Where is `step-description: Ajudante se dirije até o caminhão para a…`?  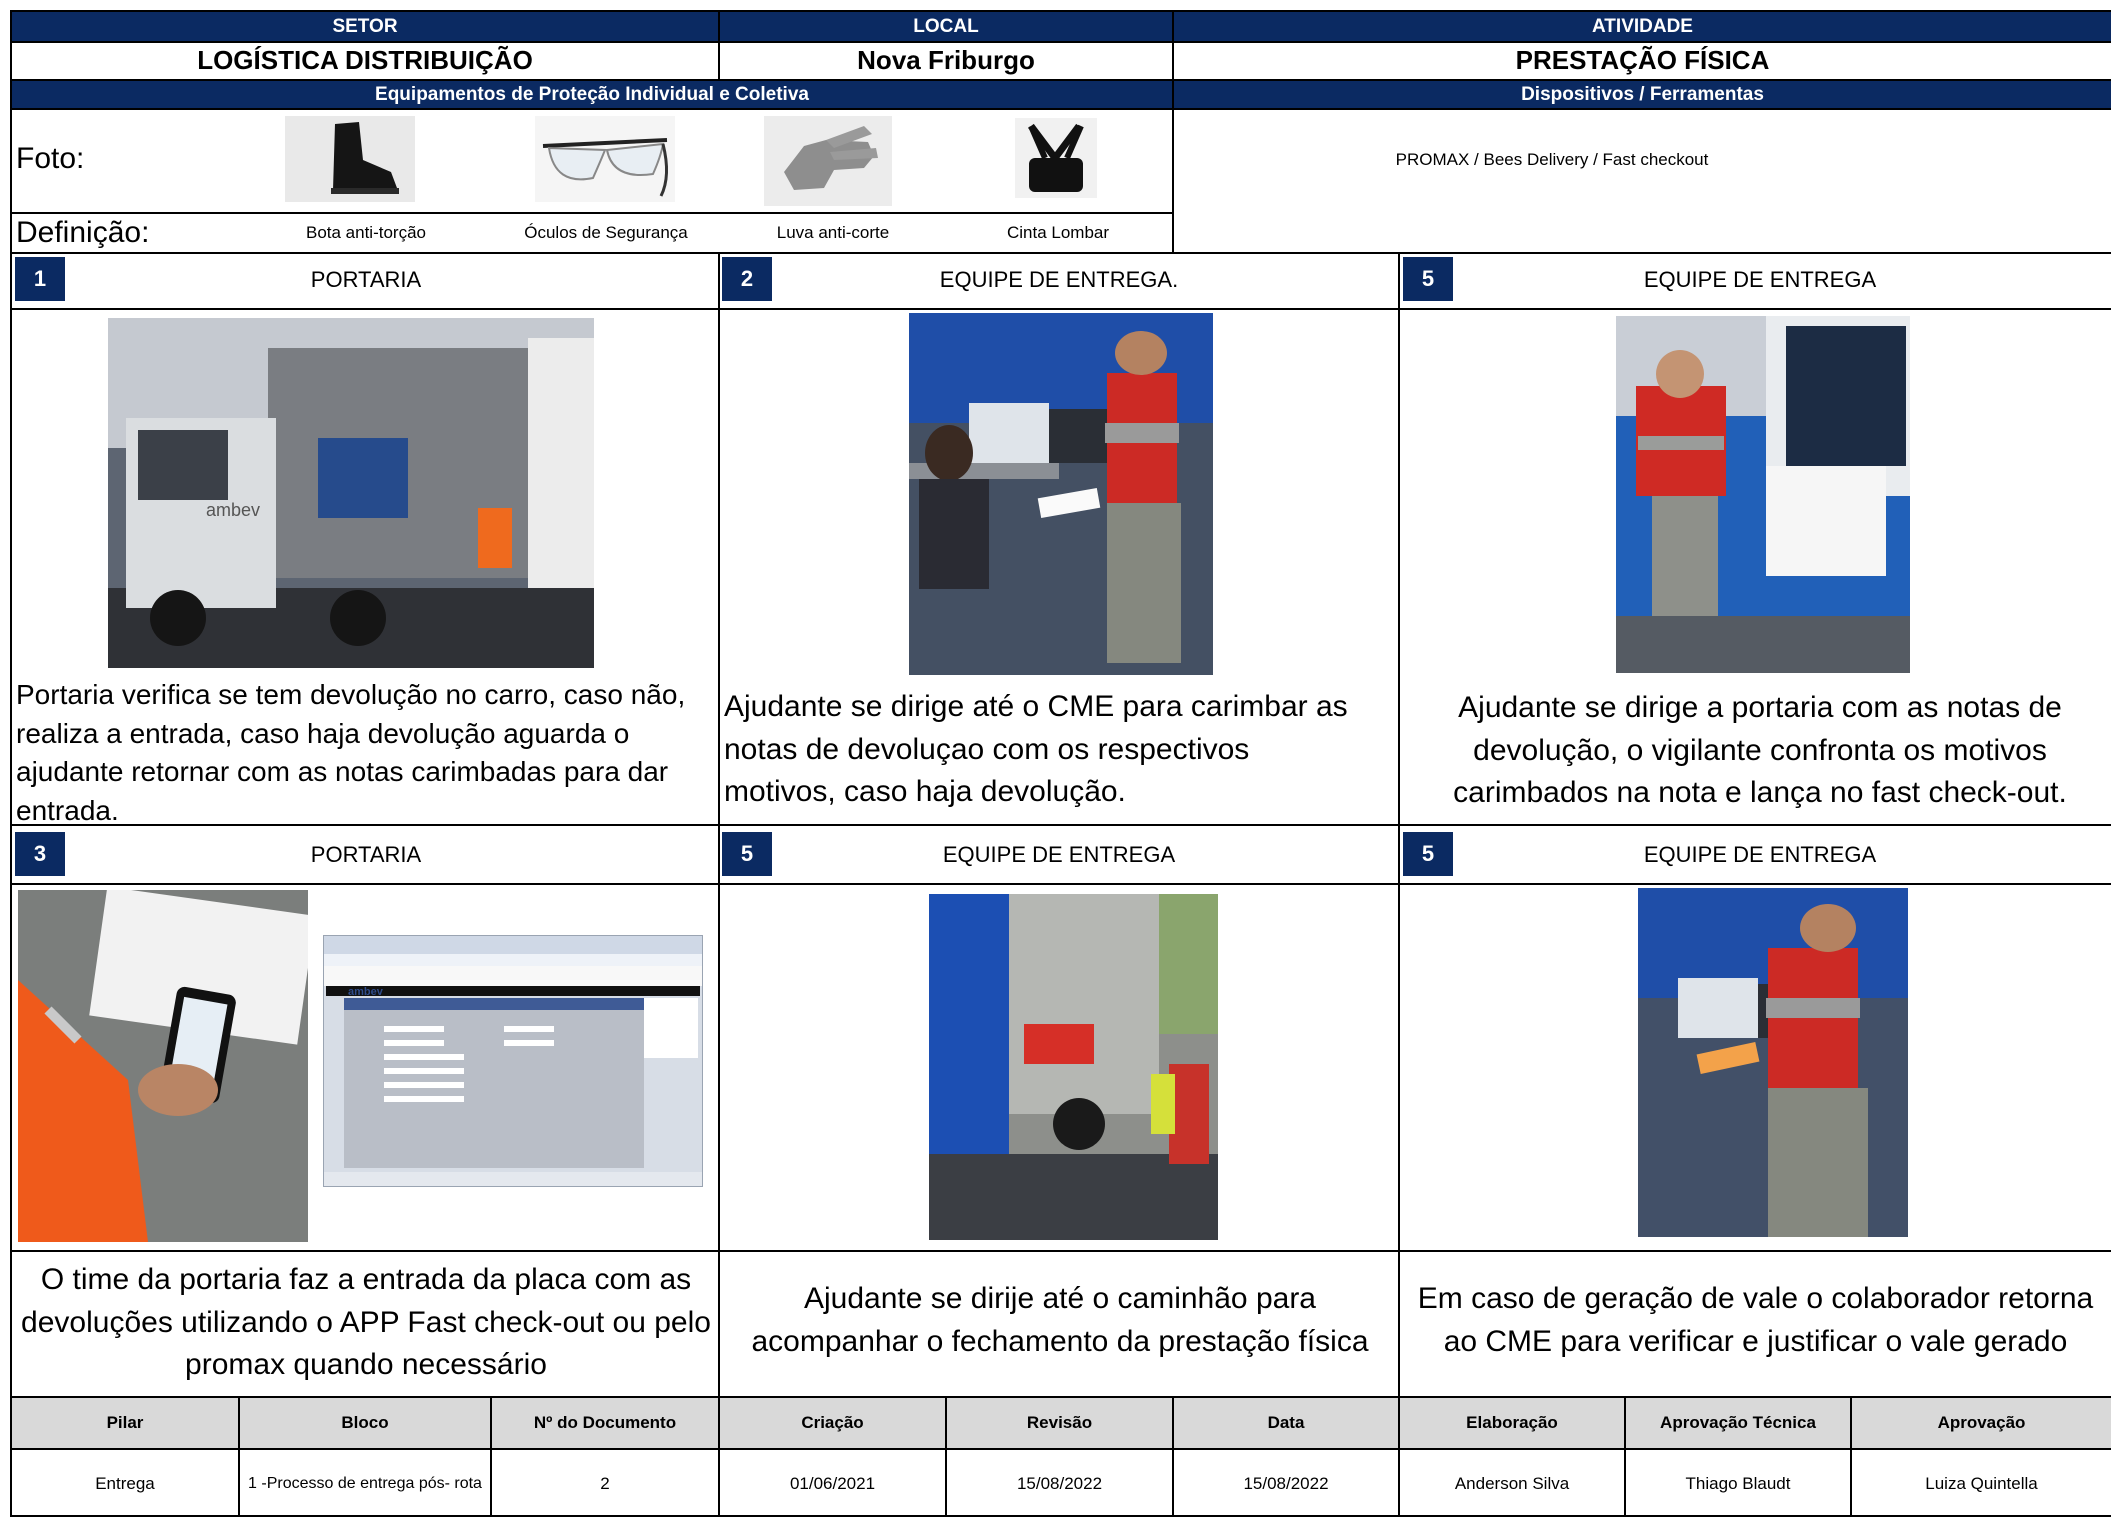
step-description: Ajudante se dirije até o caminhão para a… is located at coordinates (1060, 1320).